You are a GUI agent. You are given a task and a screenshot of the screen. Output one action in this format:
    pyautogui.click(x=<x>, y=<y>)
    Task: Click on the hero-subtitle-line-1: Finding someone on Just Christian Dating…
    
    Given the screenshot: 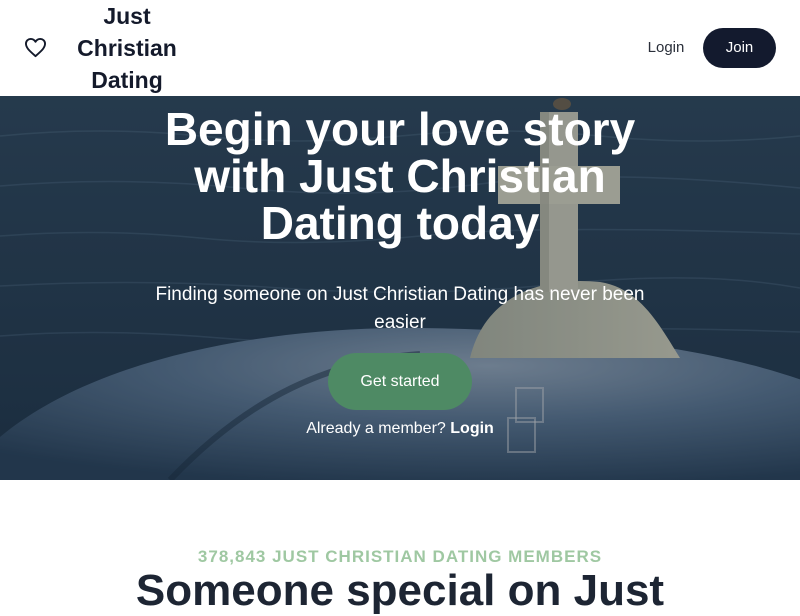 What is the action you would take?
    pyautogui.click(x=400, y=294)
    